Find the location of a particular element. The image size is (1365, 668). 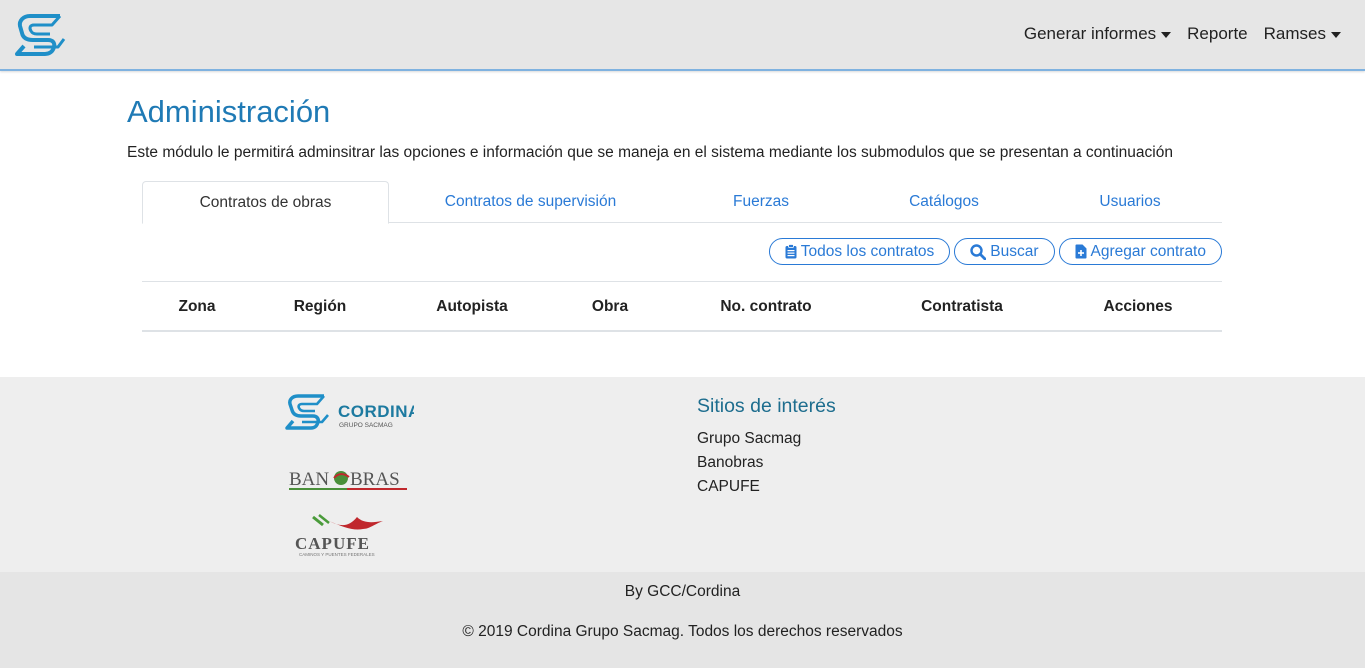

nav-reporte-label: Reporte is located at coordinates (1217, 33).